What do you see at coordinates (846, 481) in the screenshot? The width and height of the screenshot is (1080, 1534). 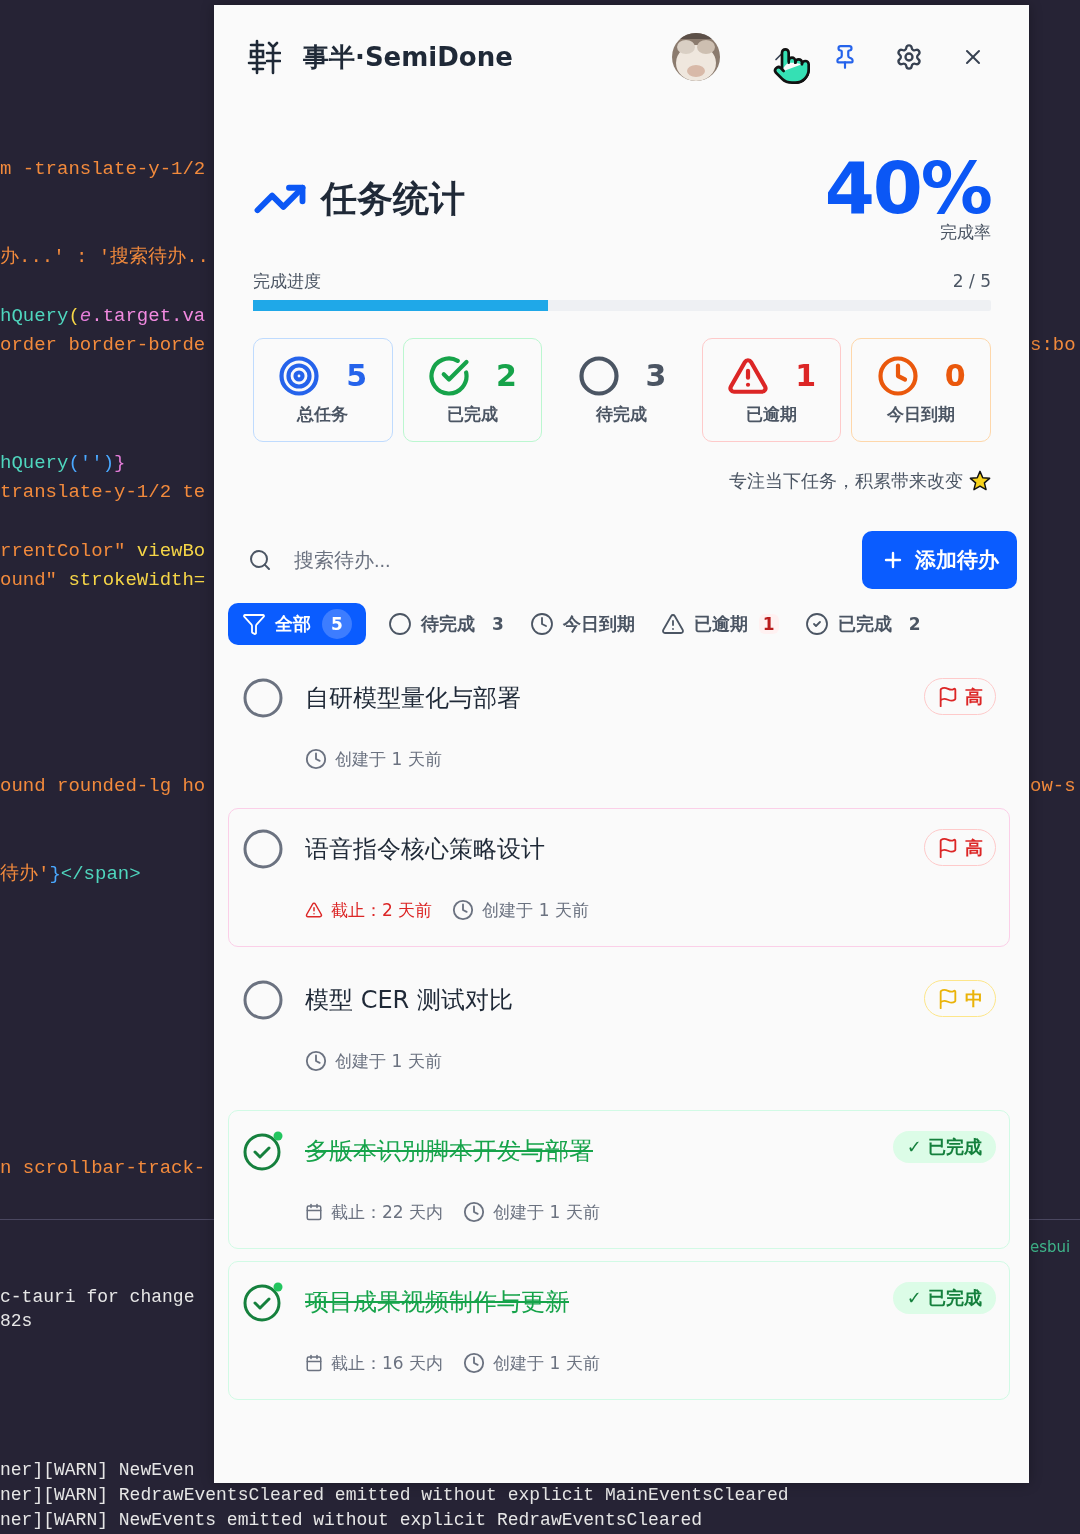 I see `motto-text: 专注当下任务，积累带来改变` at bounding box center [846, 481].